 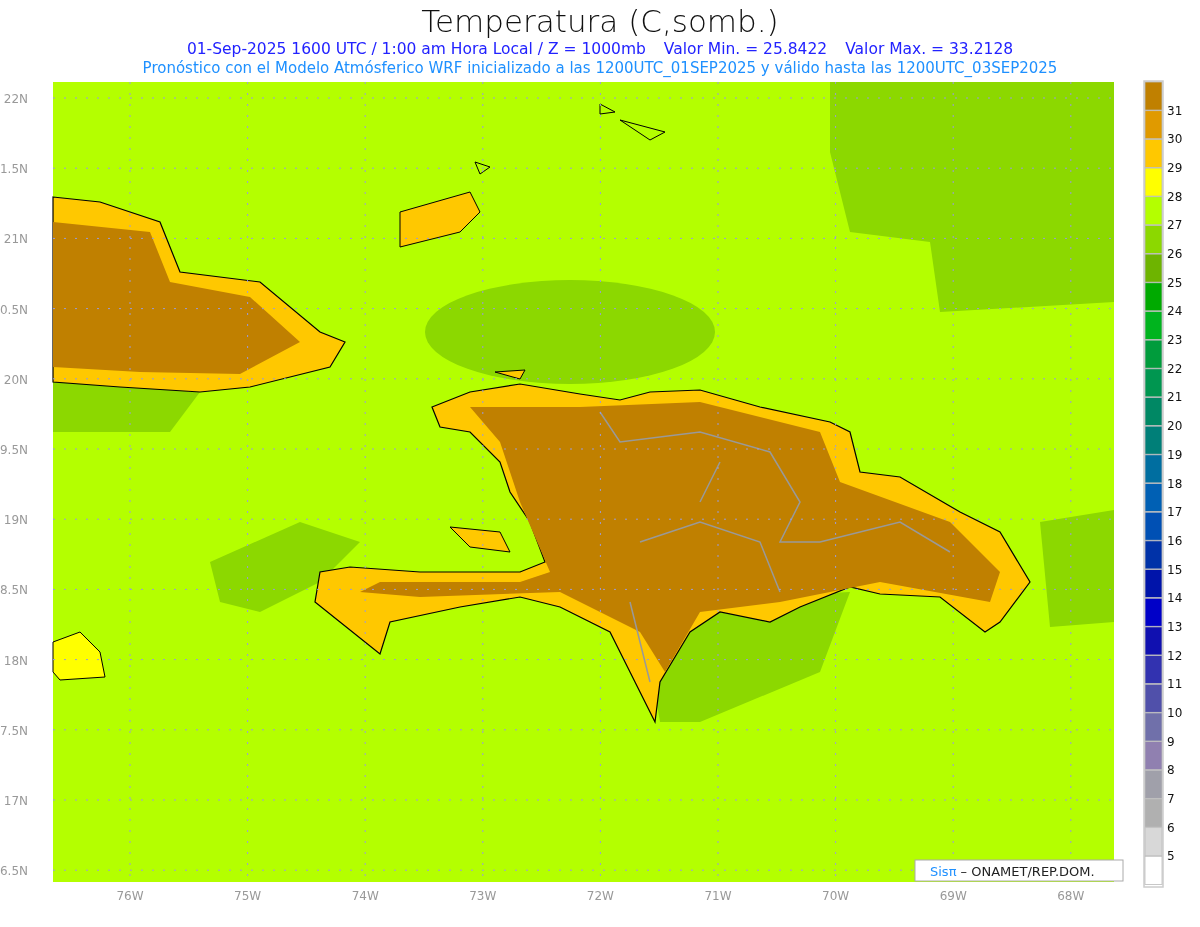 What do you see at coordinates (15, 801) in the screenshot?
I see `latitude-label: 17N` at bounding box center [15, 801].